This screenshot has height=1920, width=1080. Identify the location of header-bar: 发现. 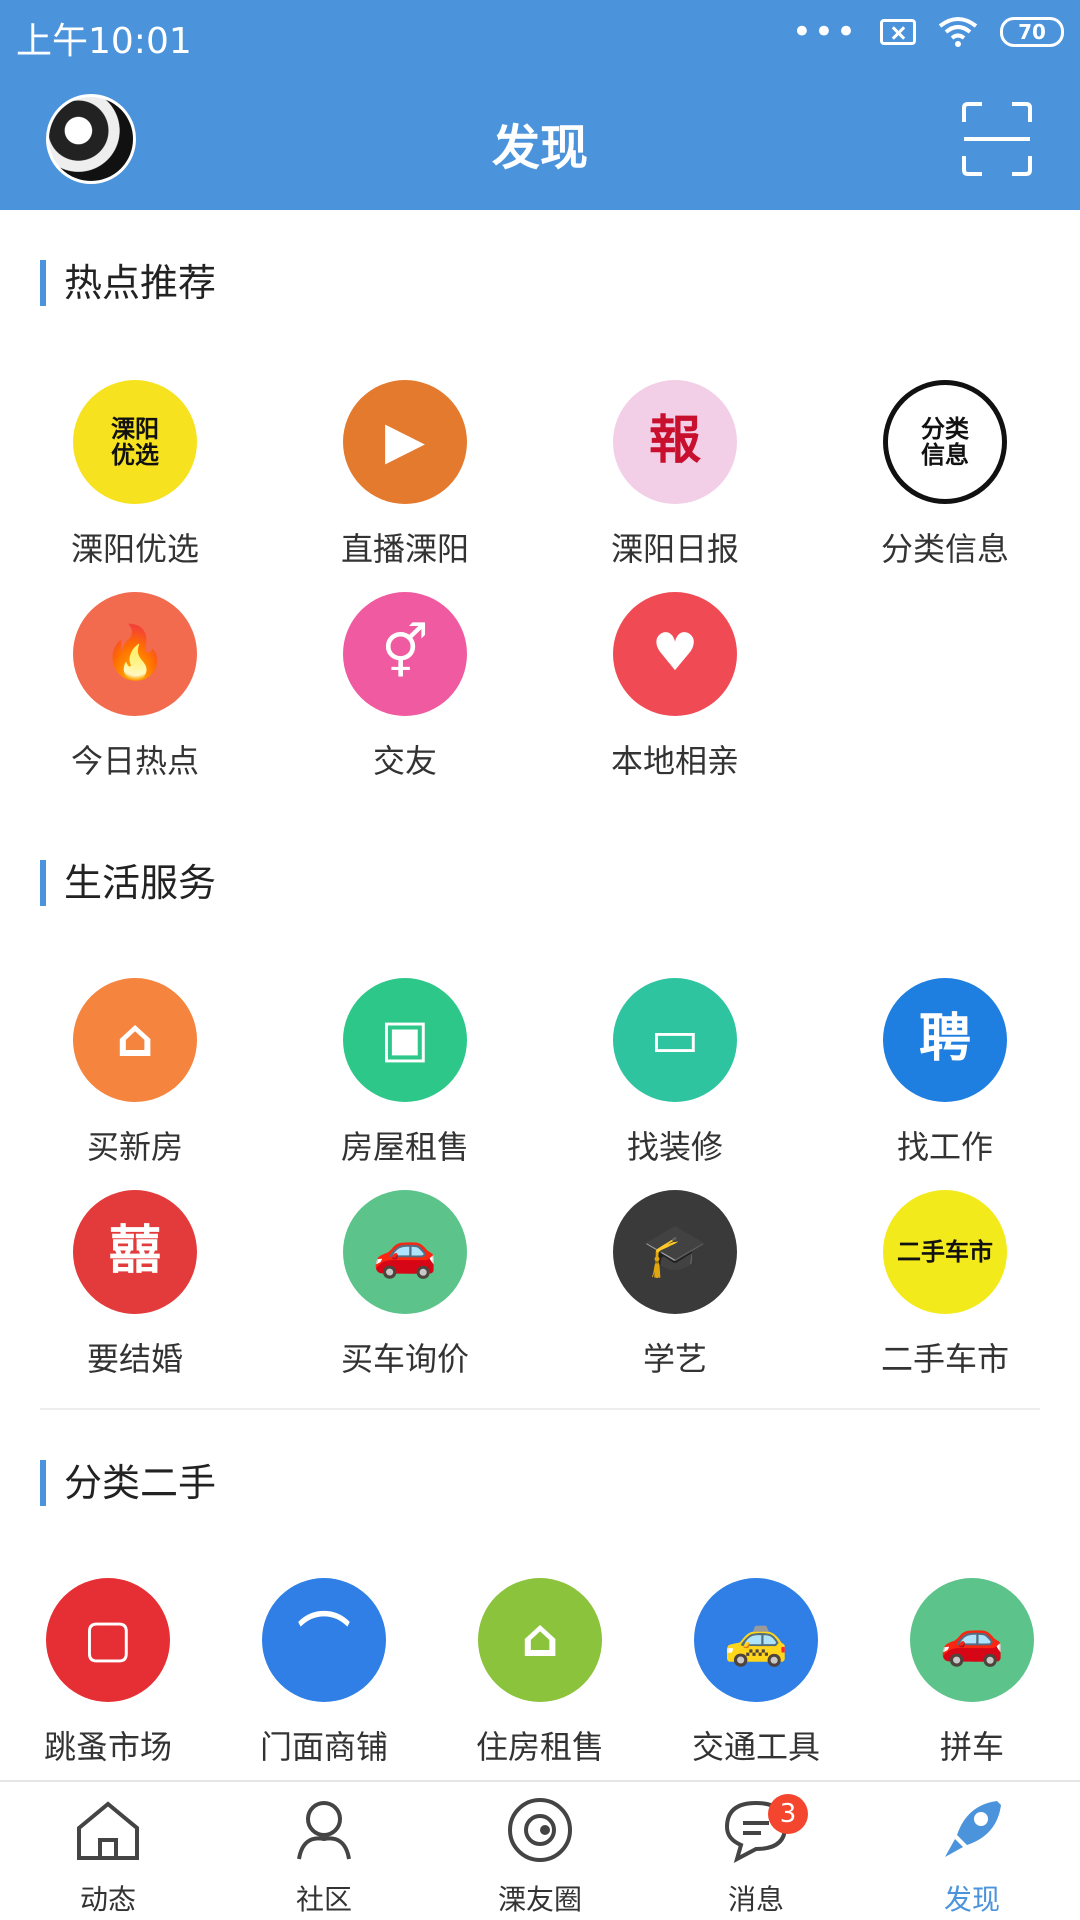
(540, 140).